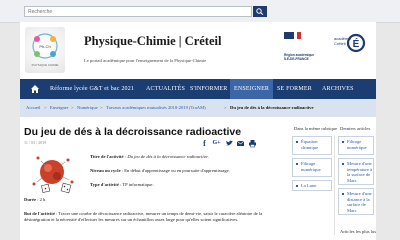 The image size is (400, 240). I want to click on duration-label: Durée, so click(30, 199).